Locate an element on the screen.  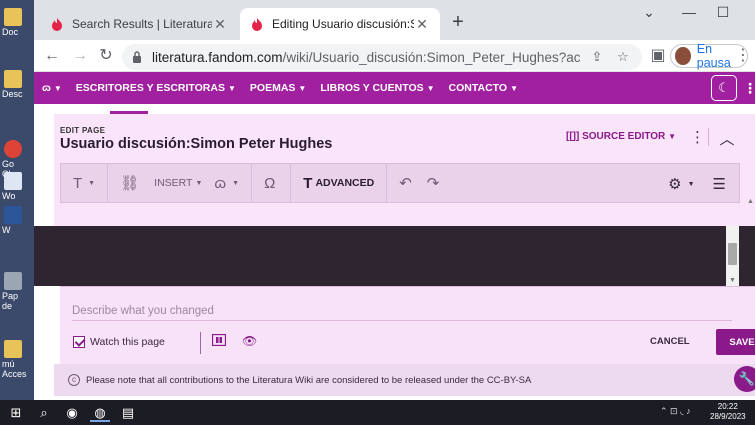
text-style-button: T ▼ is located at coordinates (84, 183).